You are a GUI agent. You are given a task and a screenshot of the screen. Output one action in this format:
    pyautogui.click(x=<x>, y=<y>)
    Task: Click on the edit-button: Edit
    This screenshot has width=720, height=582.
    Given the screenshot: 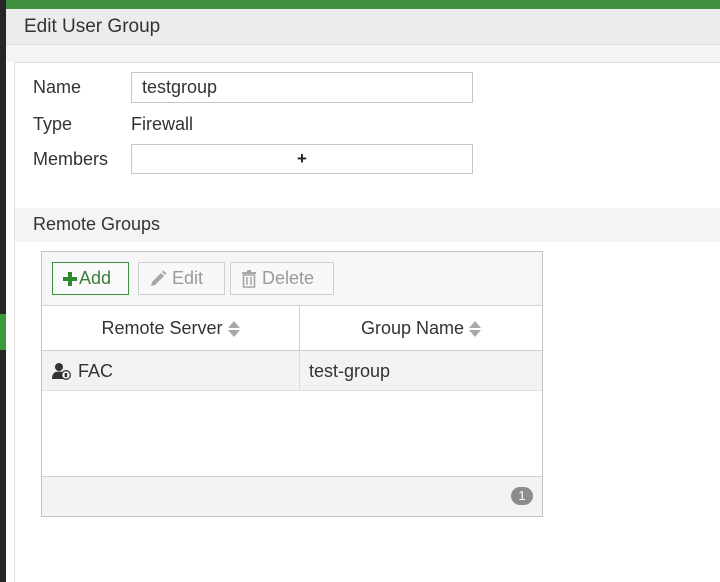 What is the action you would take?
    pyautogui.click(x=181, y=278)
    